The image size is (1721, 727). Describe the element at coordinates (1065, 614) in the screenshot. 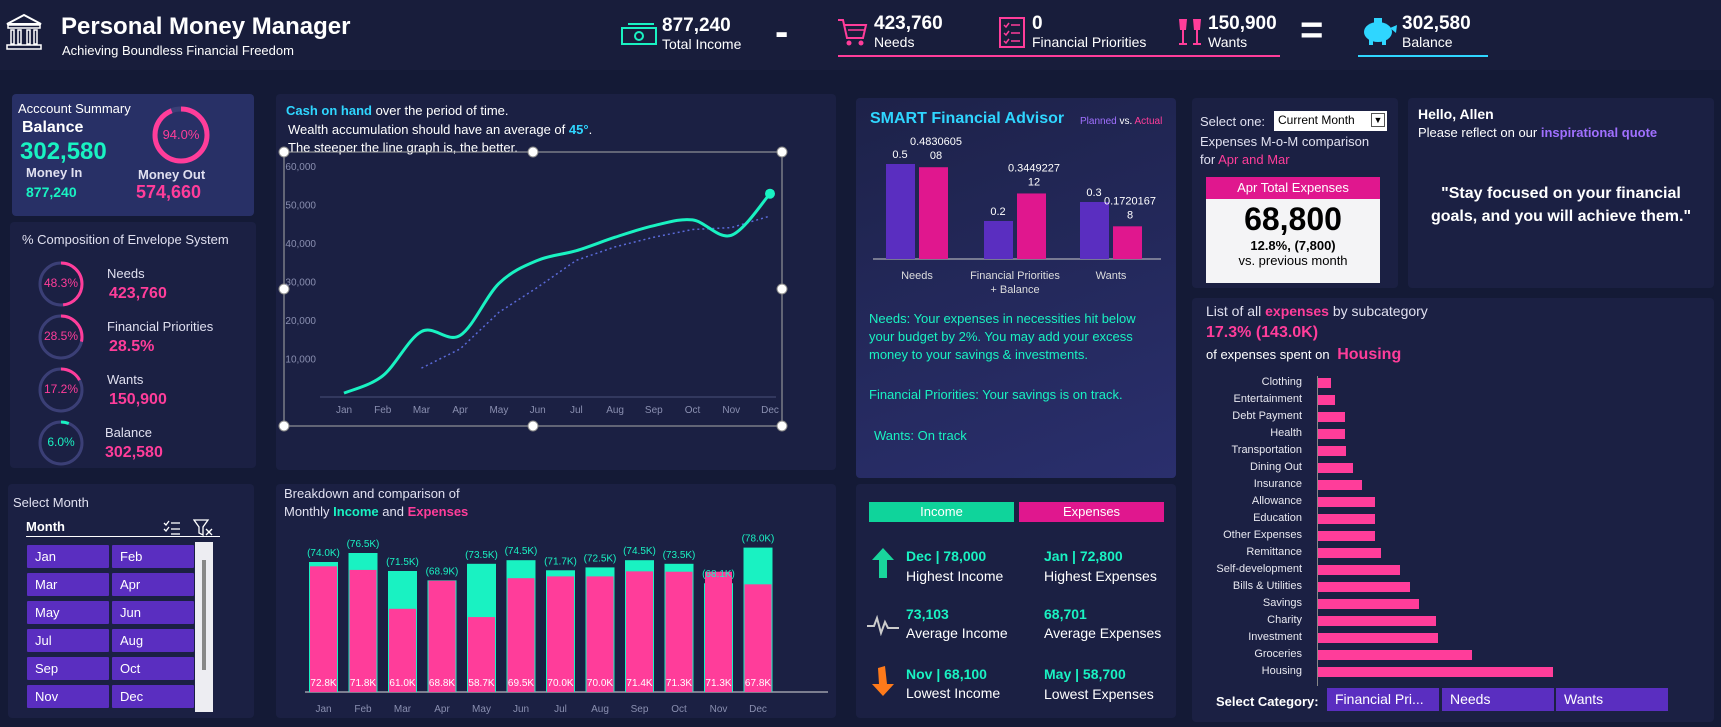

I see `average-expenses-value: 68,701` at that location.